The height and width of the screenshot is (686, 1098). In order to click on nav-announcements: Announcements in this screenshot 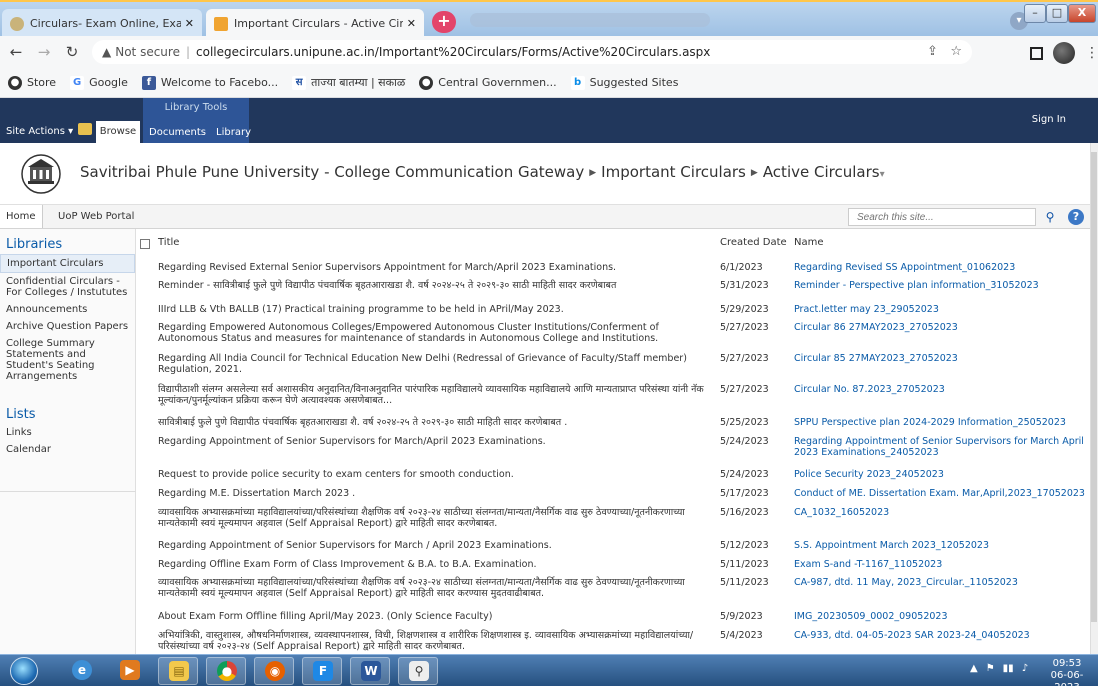, I will do `click(67, 309)`.